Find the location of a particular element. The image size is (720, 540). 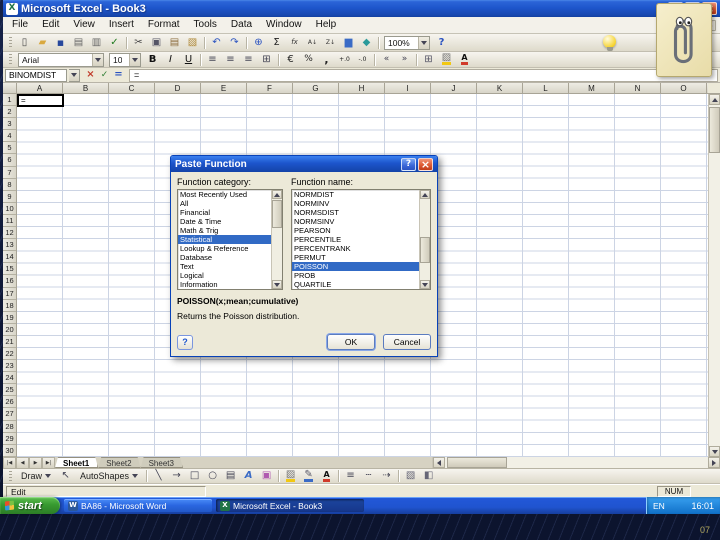

save-icon: ▪ is located at coordinates (60, 43).